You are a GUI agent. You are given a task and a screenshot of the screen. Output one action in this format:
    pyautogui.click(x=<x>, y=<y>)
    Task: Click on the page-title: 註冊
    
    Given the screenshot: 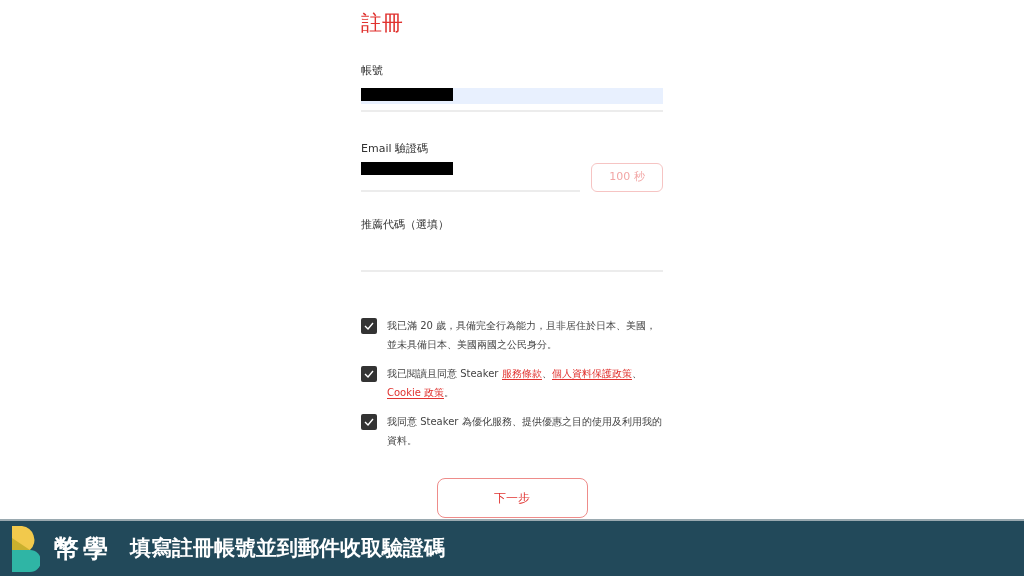 What is the action you would take?
    pyautogui.click(x=382, y=23)
    